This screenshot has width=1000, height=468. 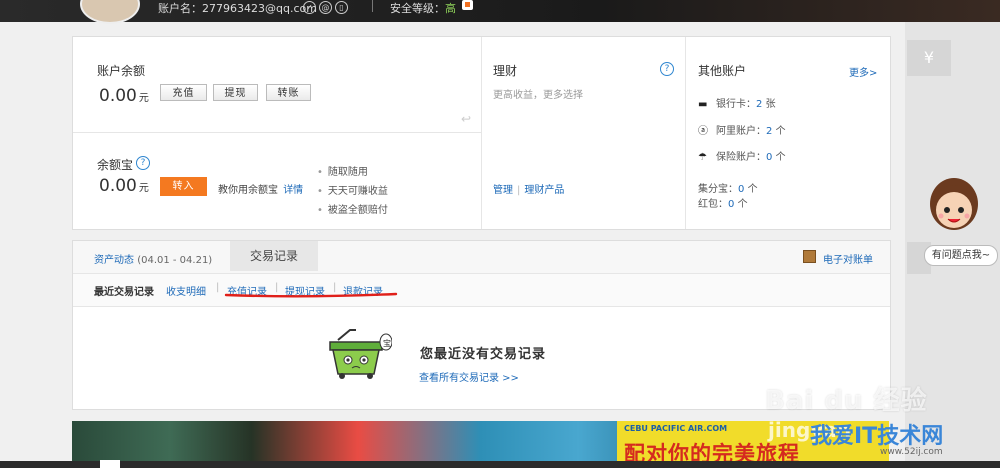 I want to click on balance-title: 账户余额, so click(x=121, y=71).